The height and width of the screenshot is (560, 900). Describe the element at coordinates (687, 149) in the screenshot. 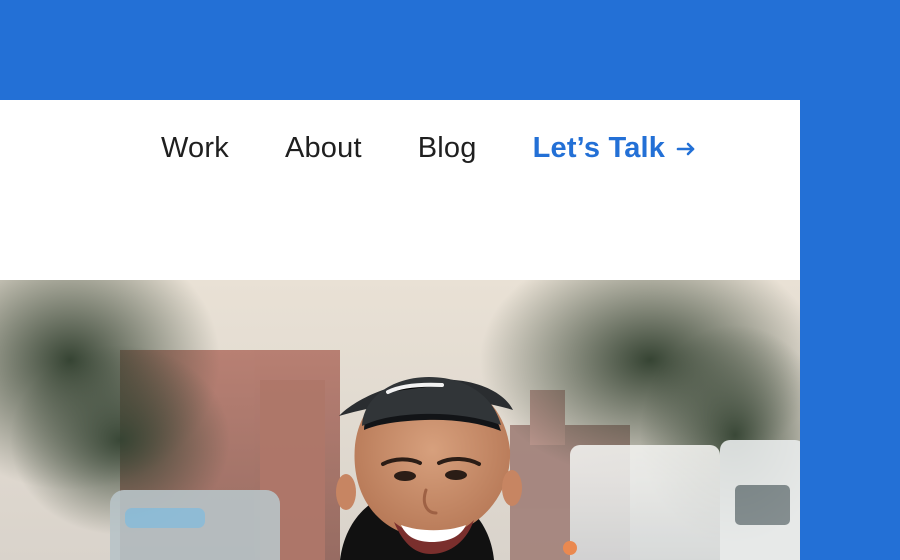

I see `arrow-right-icon` at that location.